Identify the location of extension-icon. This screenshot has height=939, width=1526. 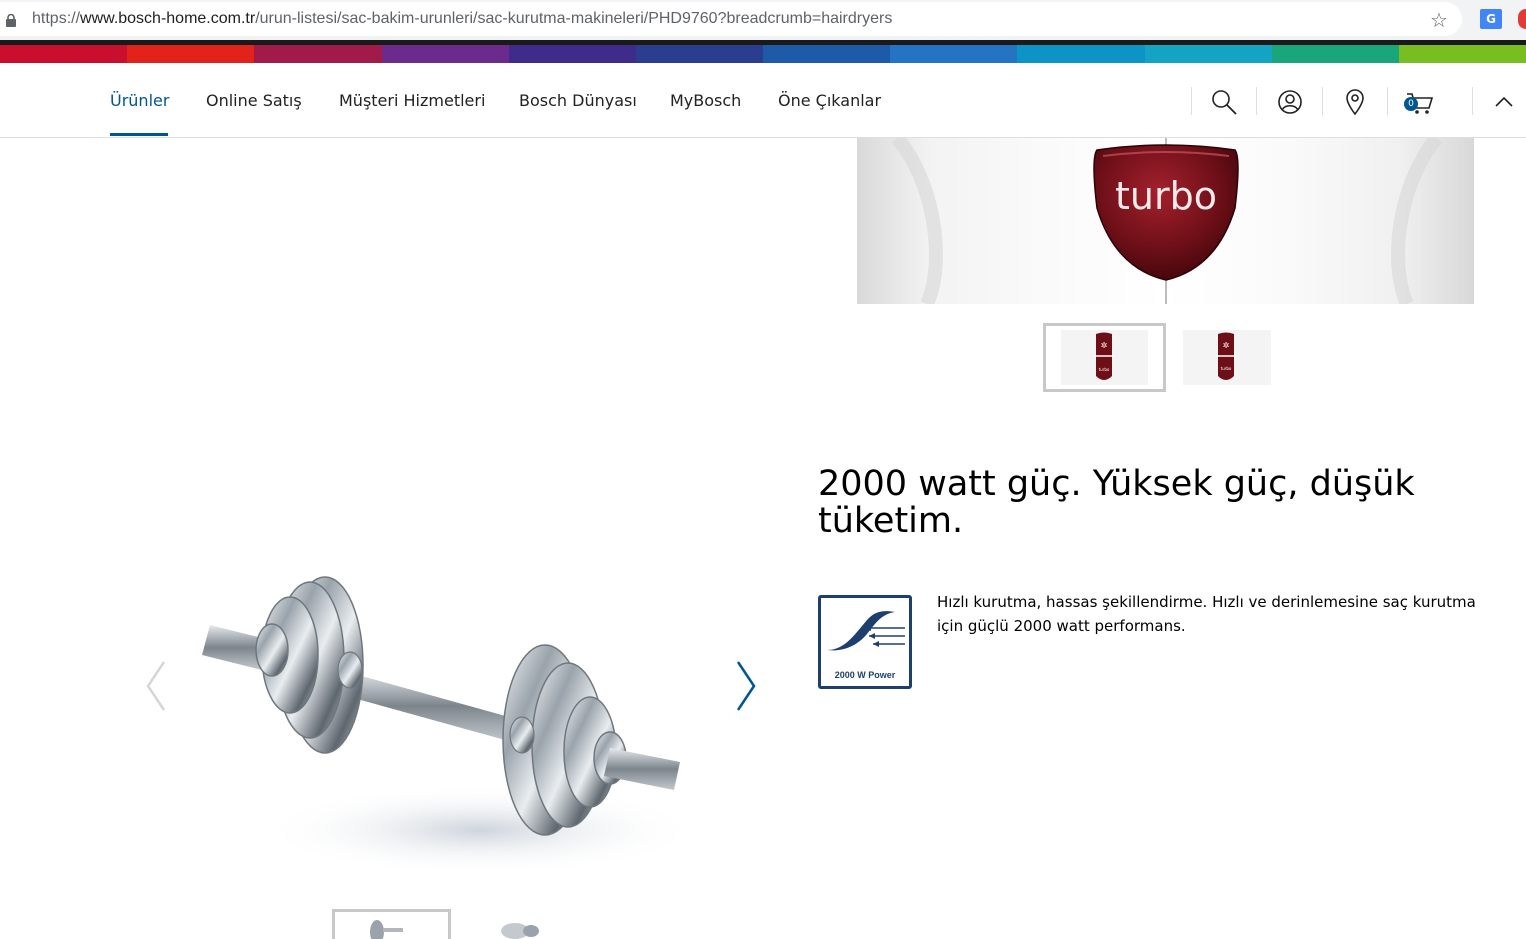
(1522, 19).